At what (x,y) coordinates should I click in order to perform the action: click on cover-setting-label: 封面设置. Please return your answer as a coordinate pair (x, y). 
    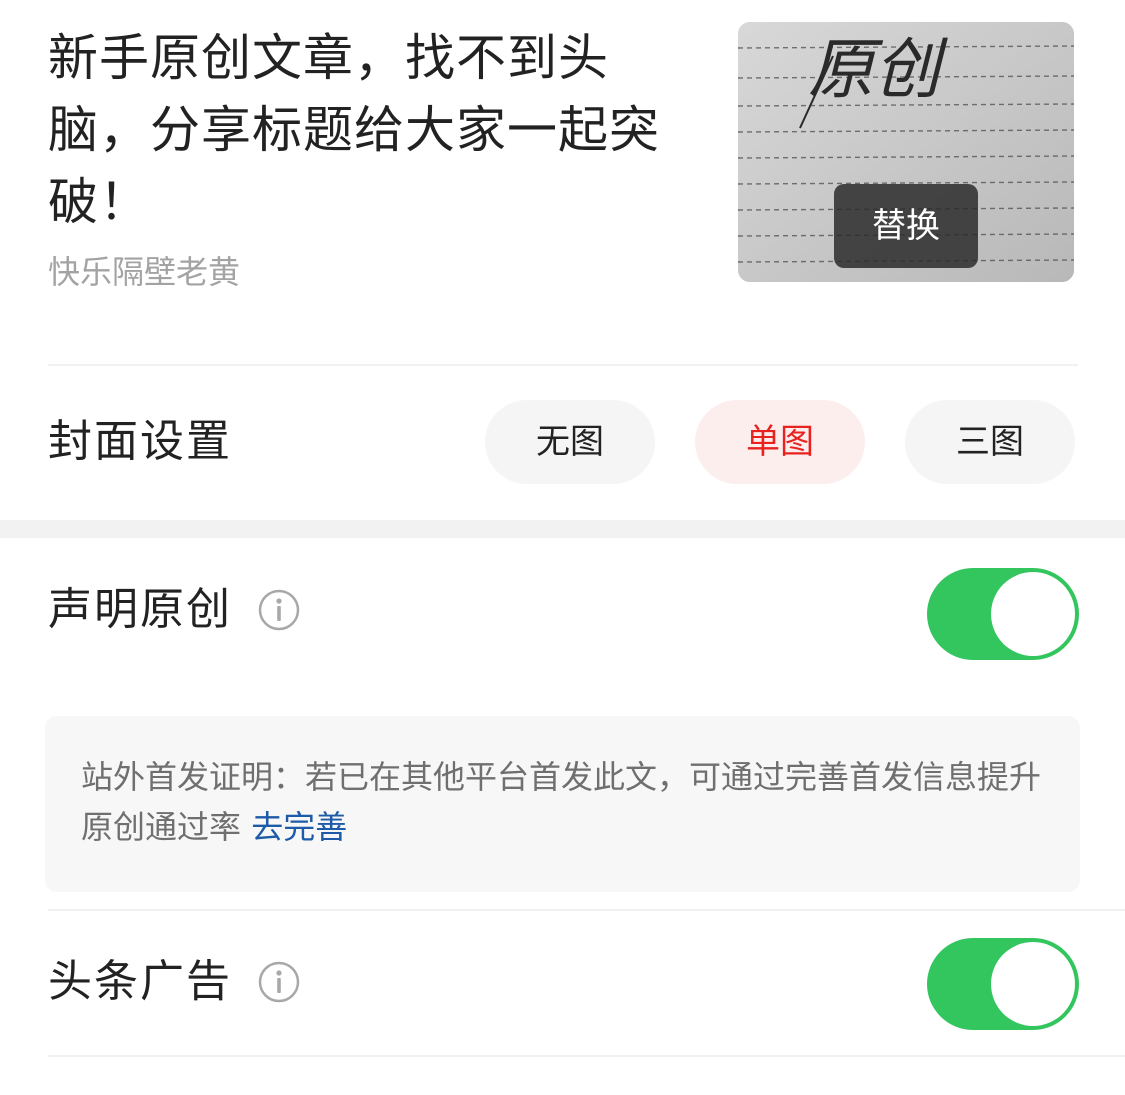
    Looking at the image, I should click on (140, 441).